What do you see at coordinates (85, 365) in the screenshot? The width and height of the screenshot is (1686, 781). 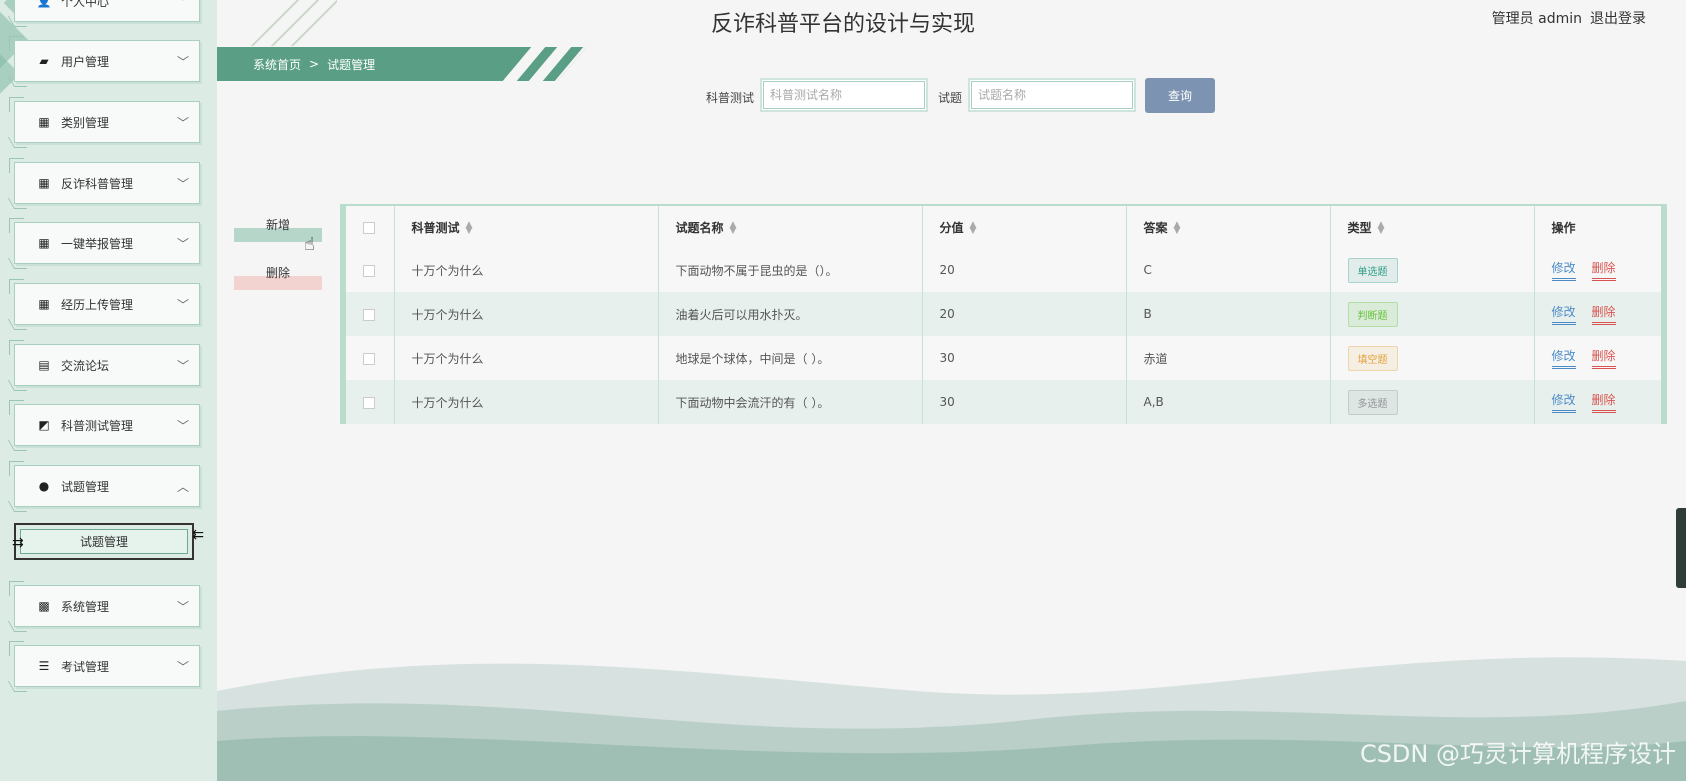 I see `sidebar-item-label: 交流论坛` at bounding box center [85, 365].